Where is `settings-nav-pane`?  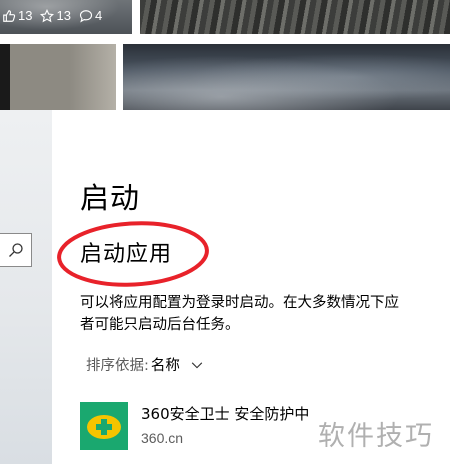
settings-nav-pane is located at coordinates (26, 287).